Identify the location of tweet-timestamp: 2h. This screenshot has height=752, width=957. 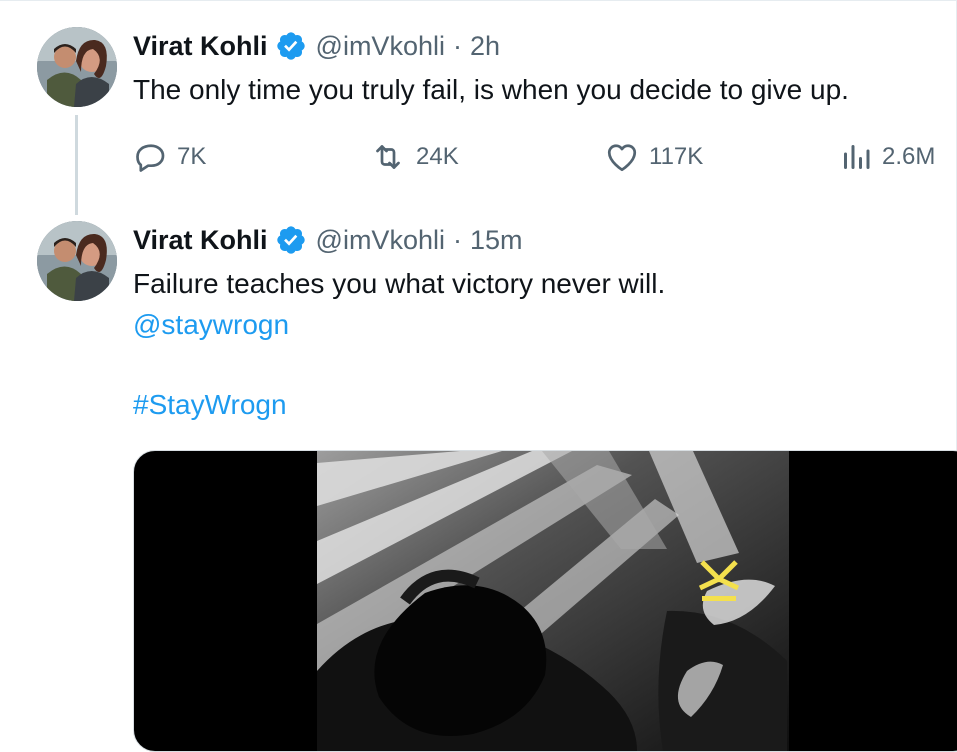
(485, 46).